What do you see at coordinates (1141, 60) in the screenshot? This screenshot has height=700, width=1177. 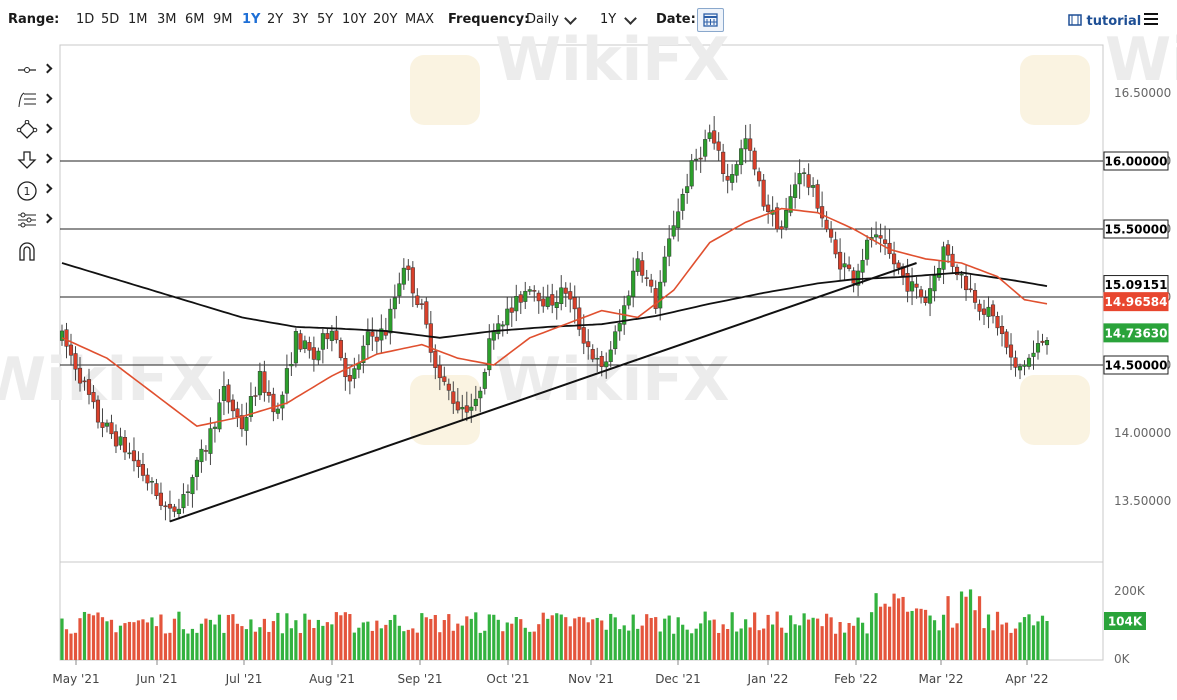 I see `watermark-text: WikiFX` at bounding box center [1141, 60].